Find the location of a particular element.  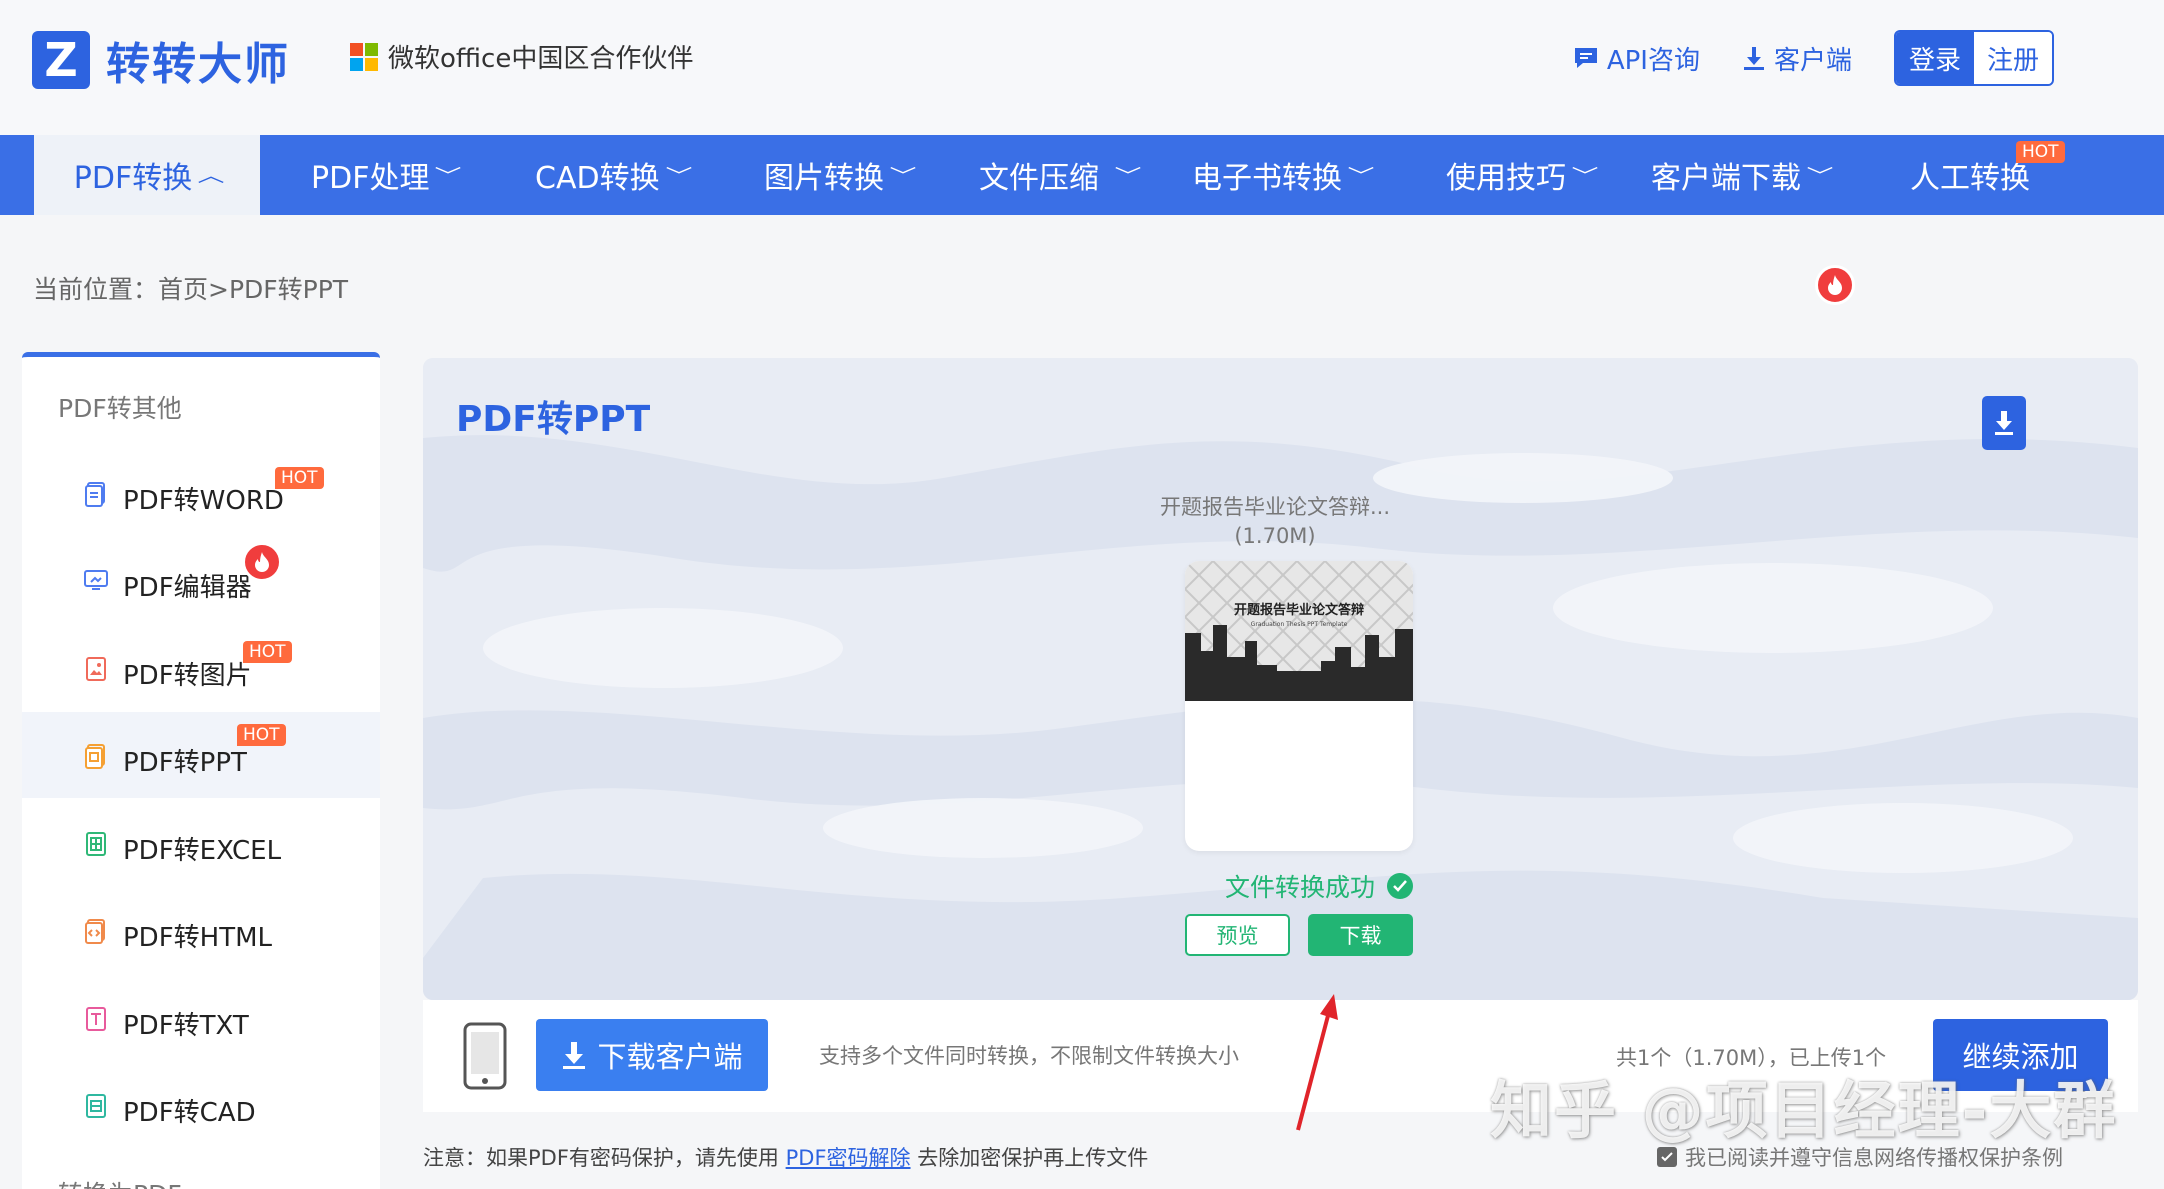

thumbnail-subtitle: Graduation Thesis PPT Template is located at coordinates (1299, 624).